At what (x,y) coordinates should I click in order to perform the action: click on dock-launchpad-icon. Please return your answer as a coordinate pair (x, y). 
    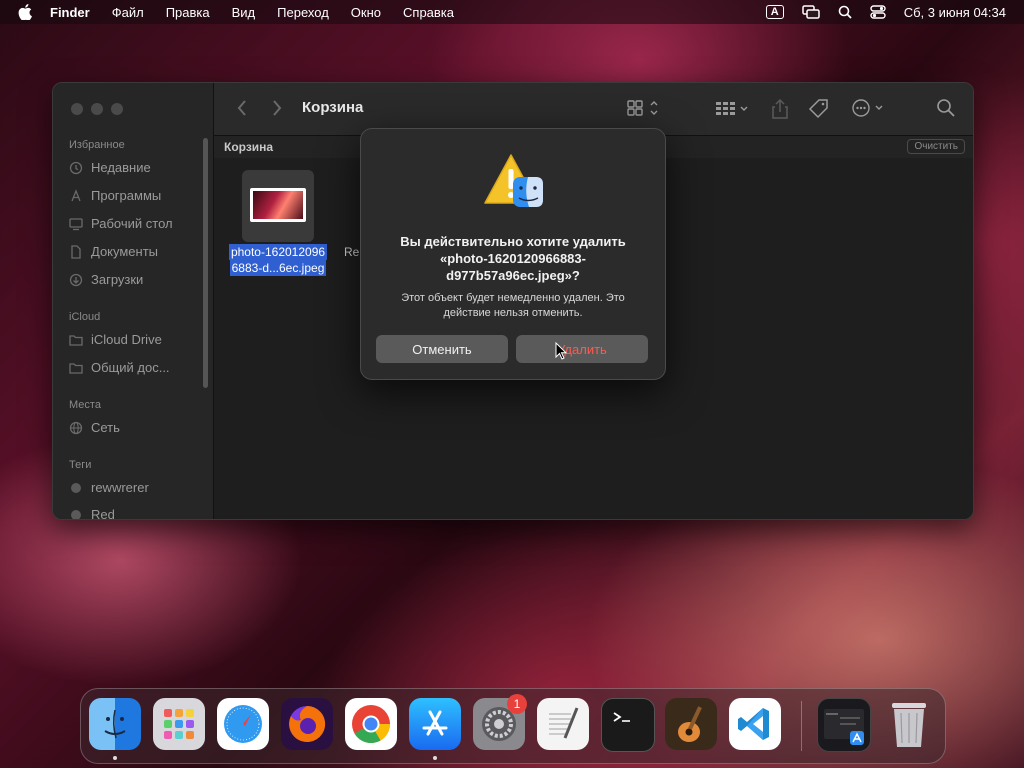
    Looking at the image, I should click on (179, 724).